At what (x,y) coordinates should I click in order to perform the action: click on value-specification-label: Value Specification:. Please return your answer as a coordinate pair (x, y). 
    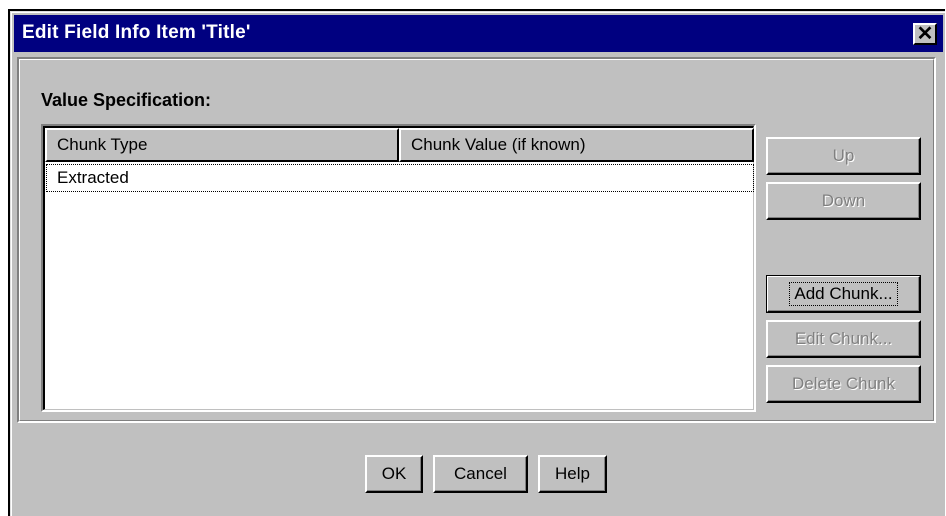
    Looking at the image, I should click on (126, 100).